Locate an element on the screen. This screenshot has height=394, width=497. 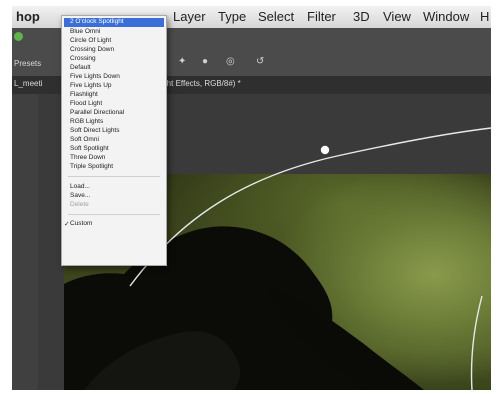
status-indicator-icon is located at coordinates (18, 36).